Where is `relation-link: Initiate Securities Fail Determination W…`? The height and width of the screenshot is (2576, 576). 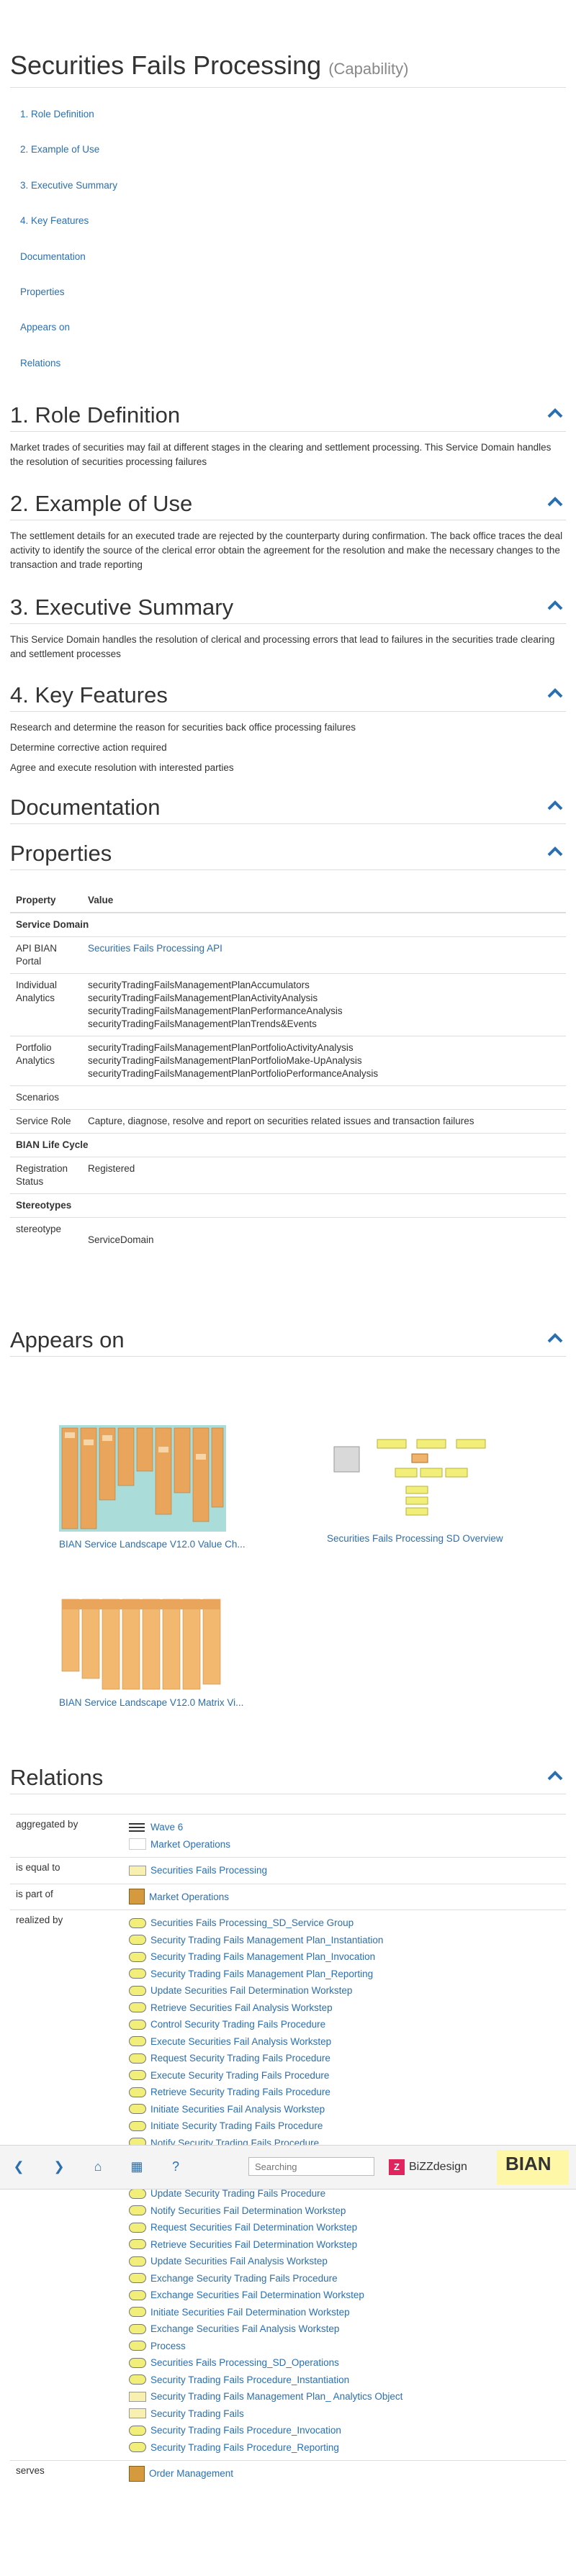
relation-link: Initiate Securities Fail Determination W… is located at coordinates (347, 2313).